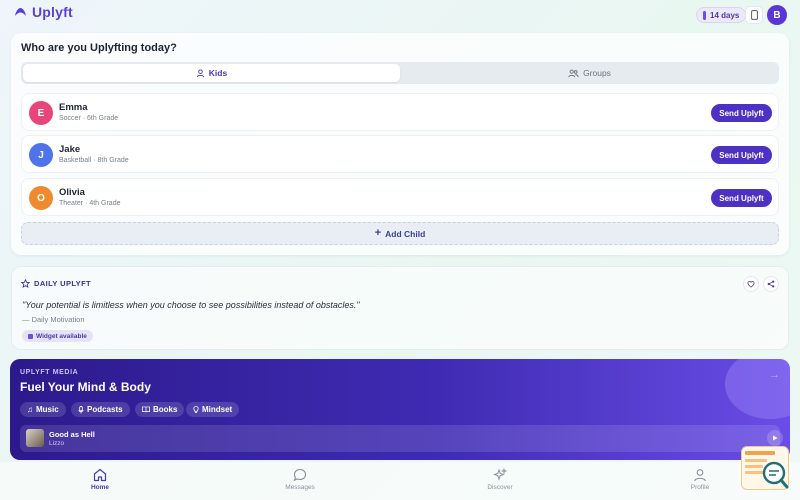 This screenshot has width=800, height=500. What do you see at coordinates (53, 319) in the screenshot?
I see `quote-source: — Daily Motivation` at bounding box center [53, 319].